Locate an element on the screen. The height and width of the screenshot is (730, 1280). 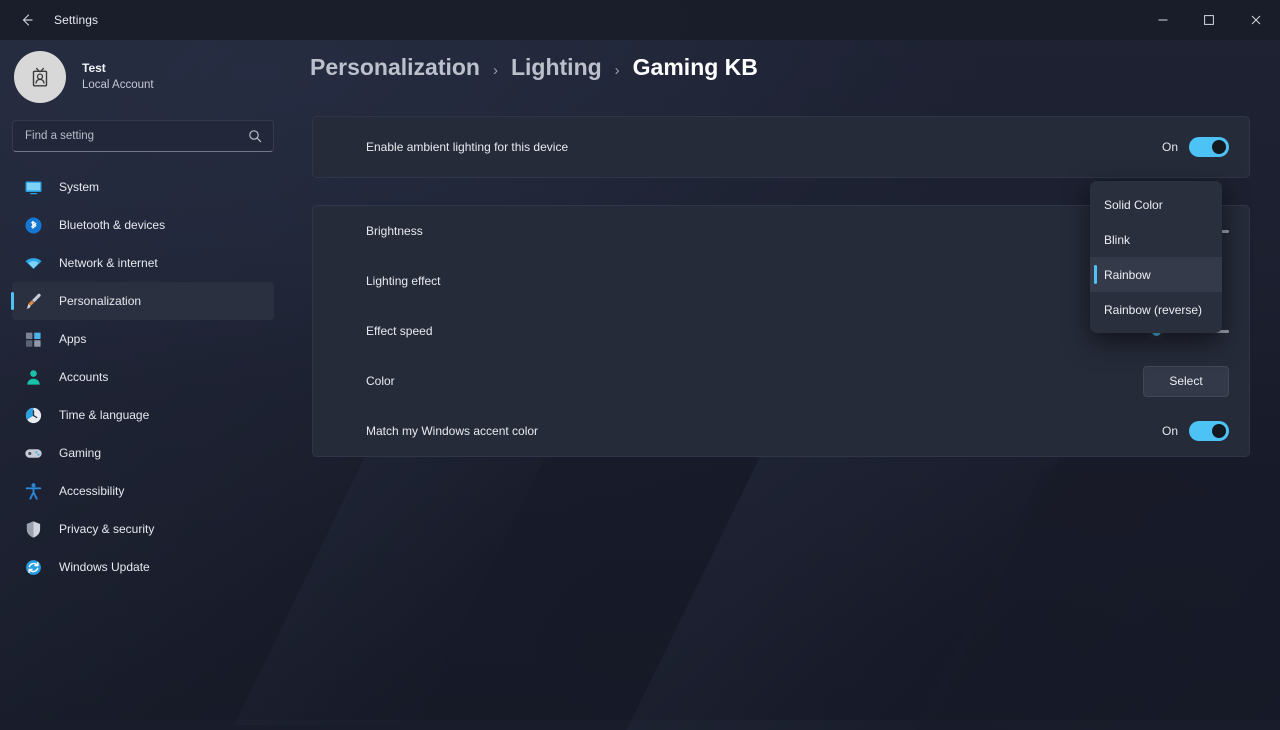
account-section: Test Local Account is located at coordinates (145, 71).